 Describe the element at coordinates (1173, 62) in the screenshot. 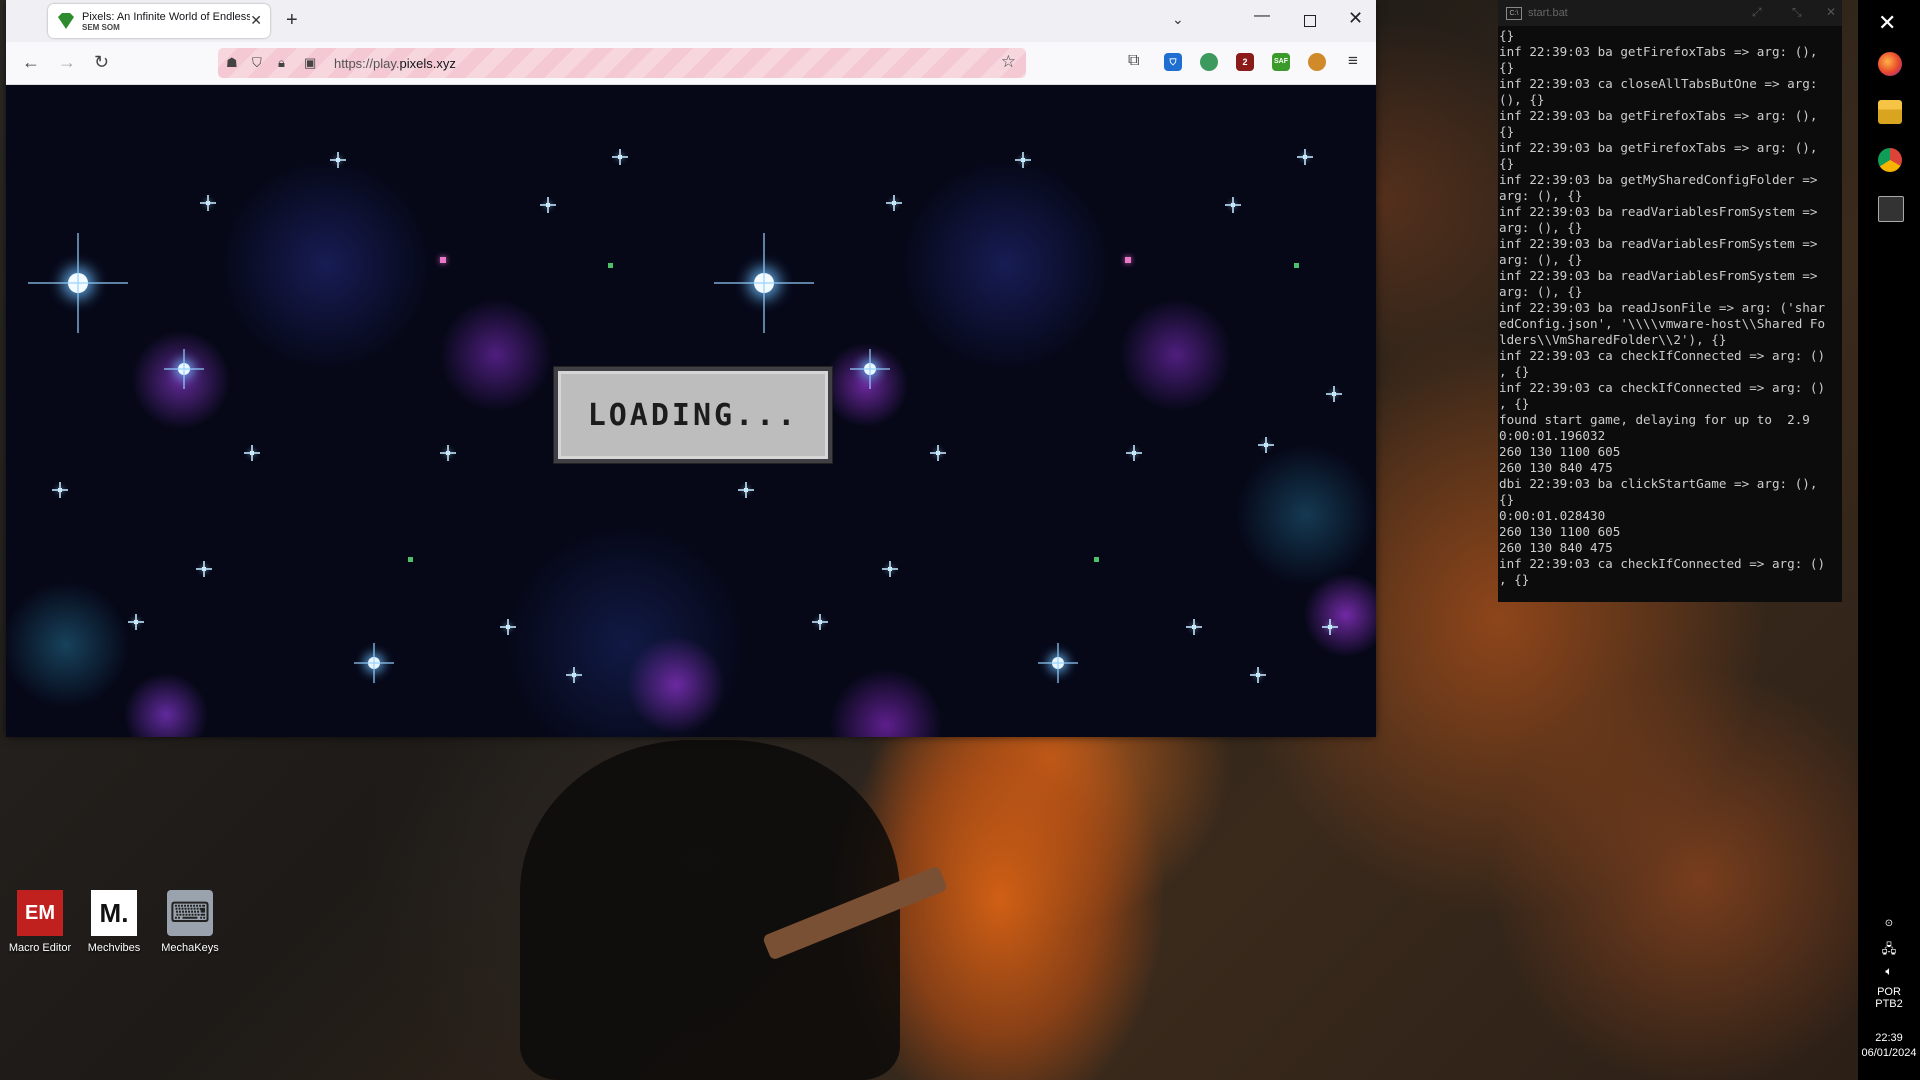

I see `bitwarden-icon: ⛉` at that location.